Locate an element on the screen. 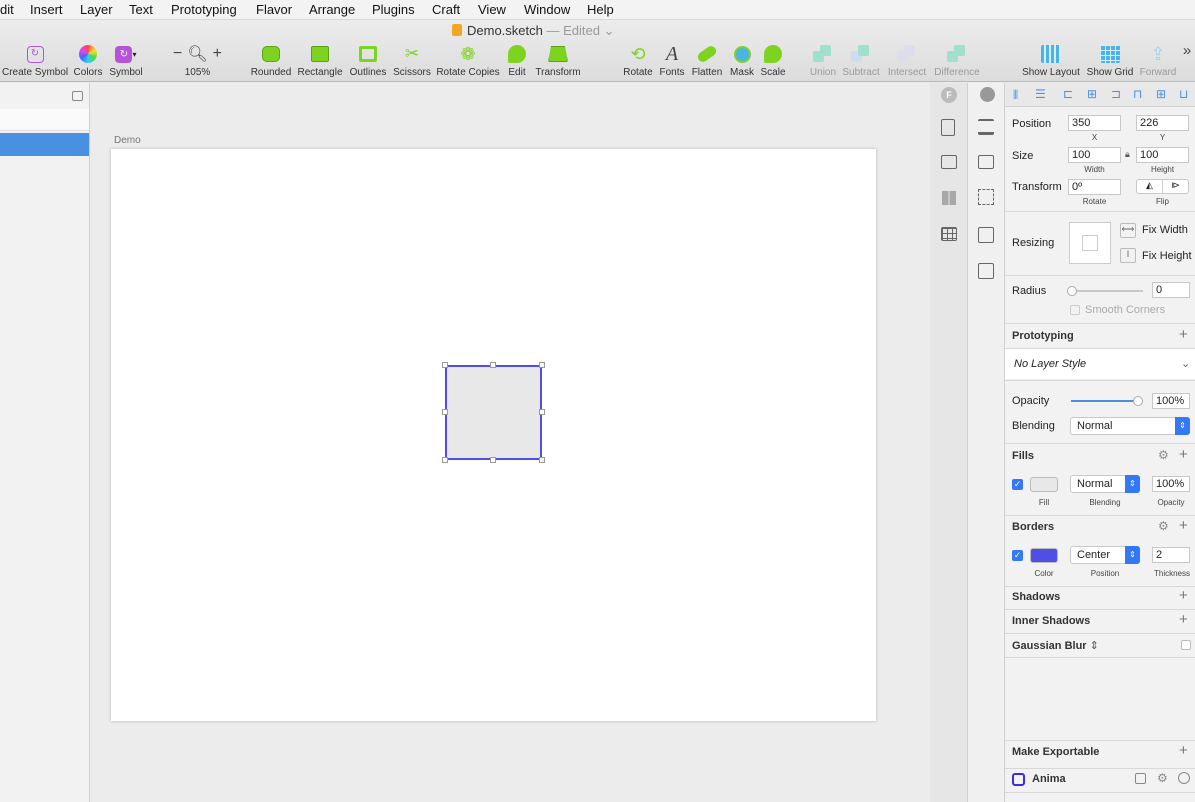  symbol-swap-icon is located at coordinates (986, 197).